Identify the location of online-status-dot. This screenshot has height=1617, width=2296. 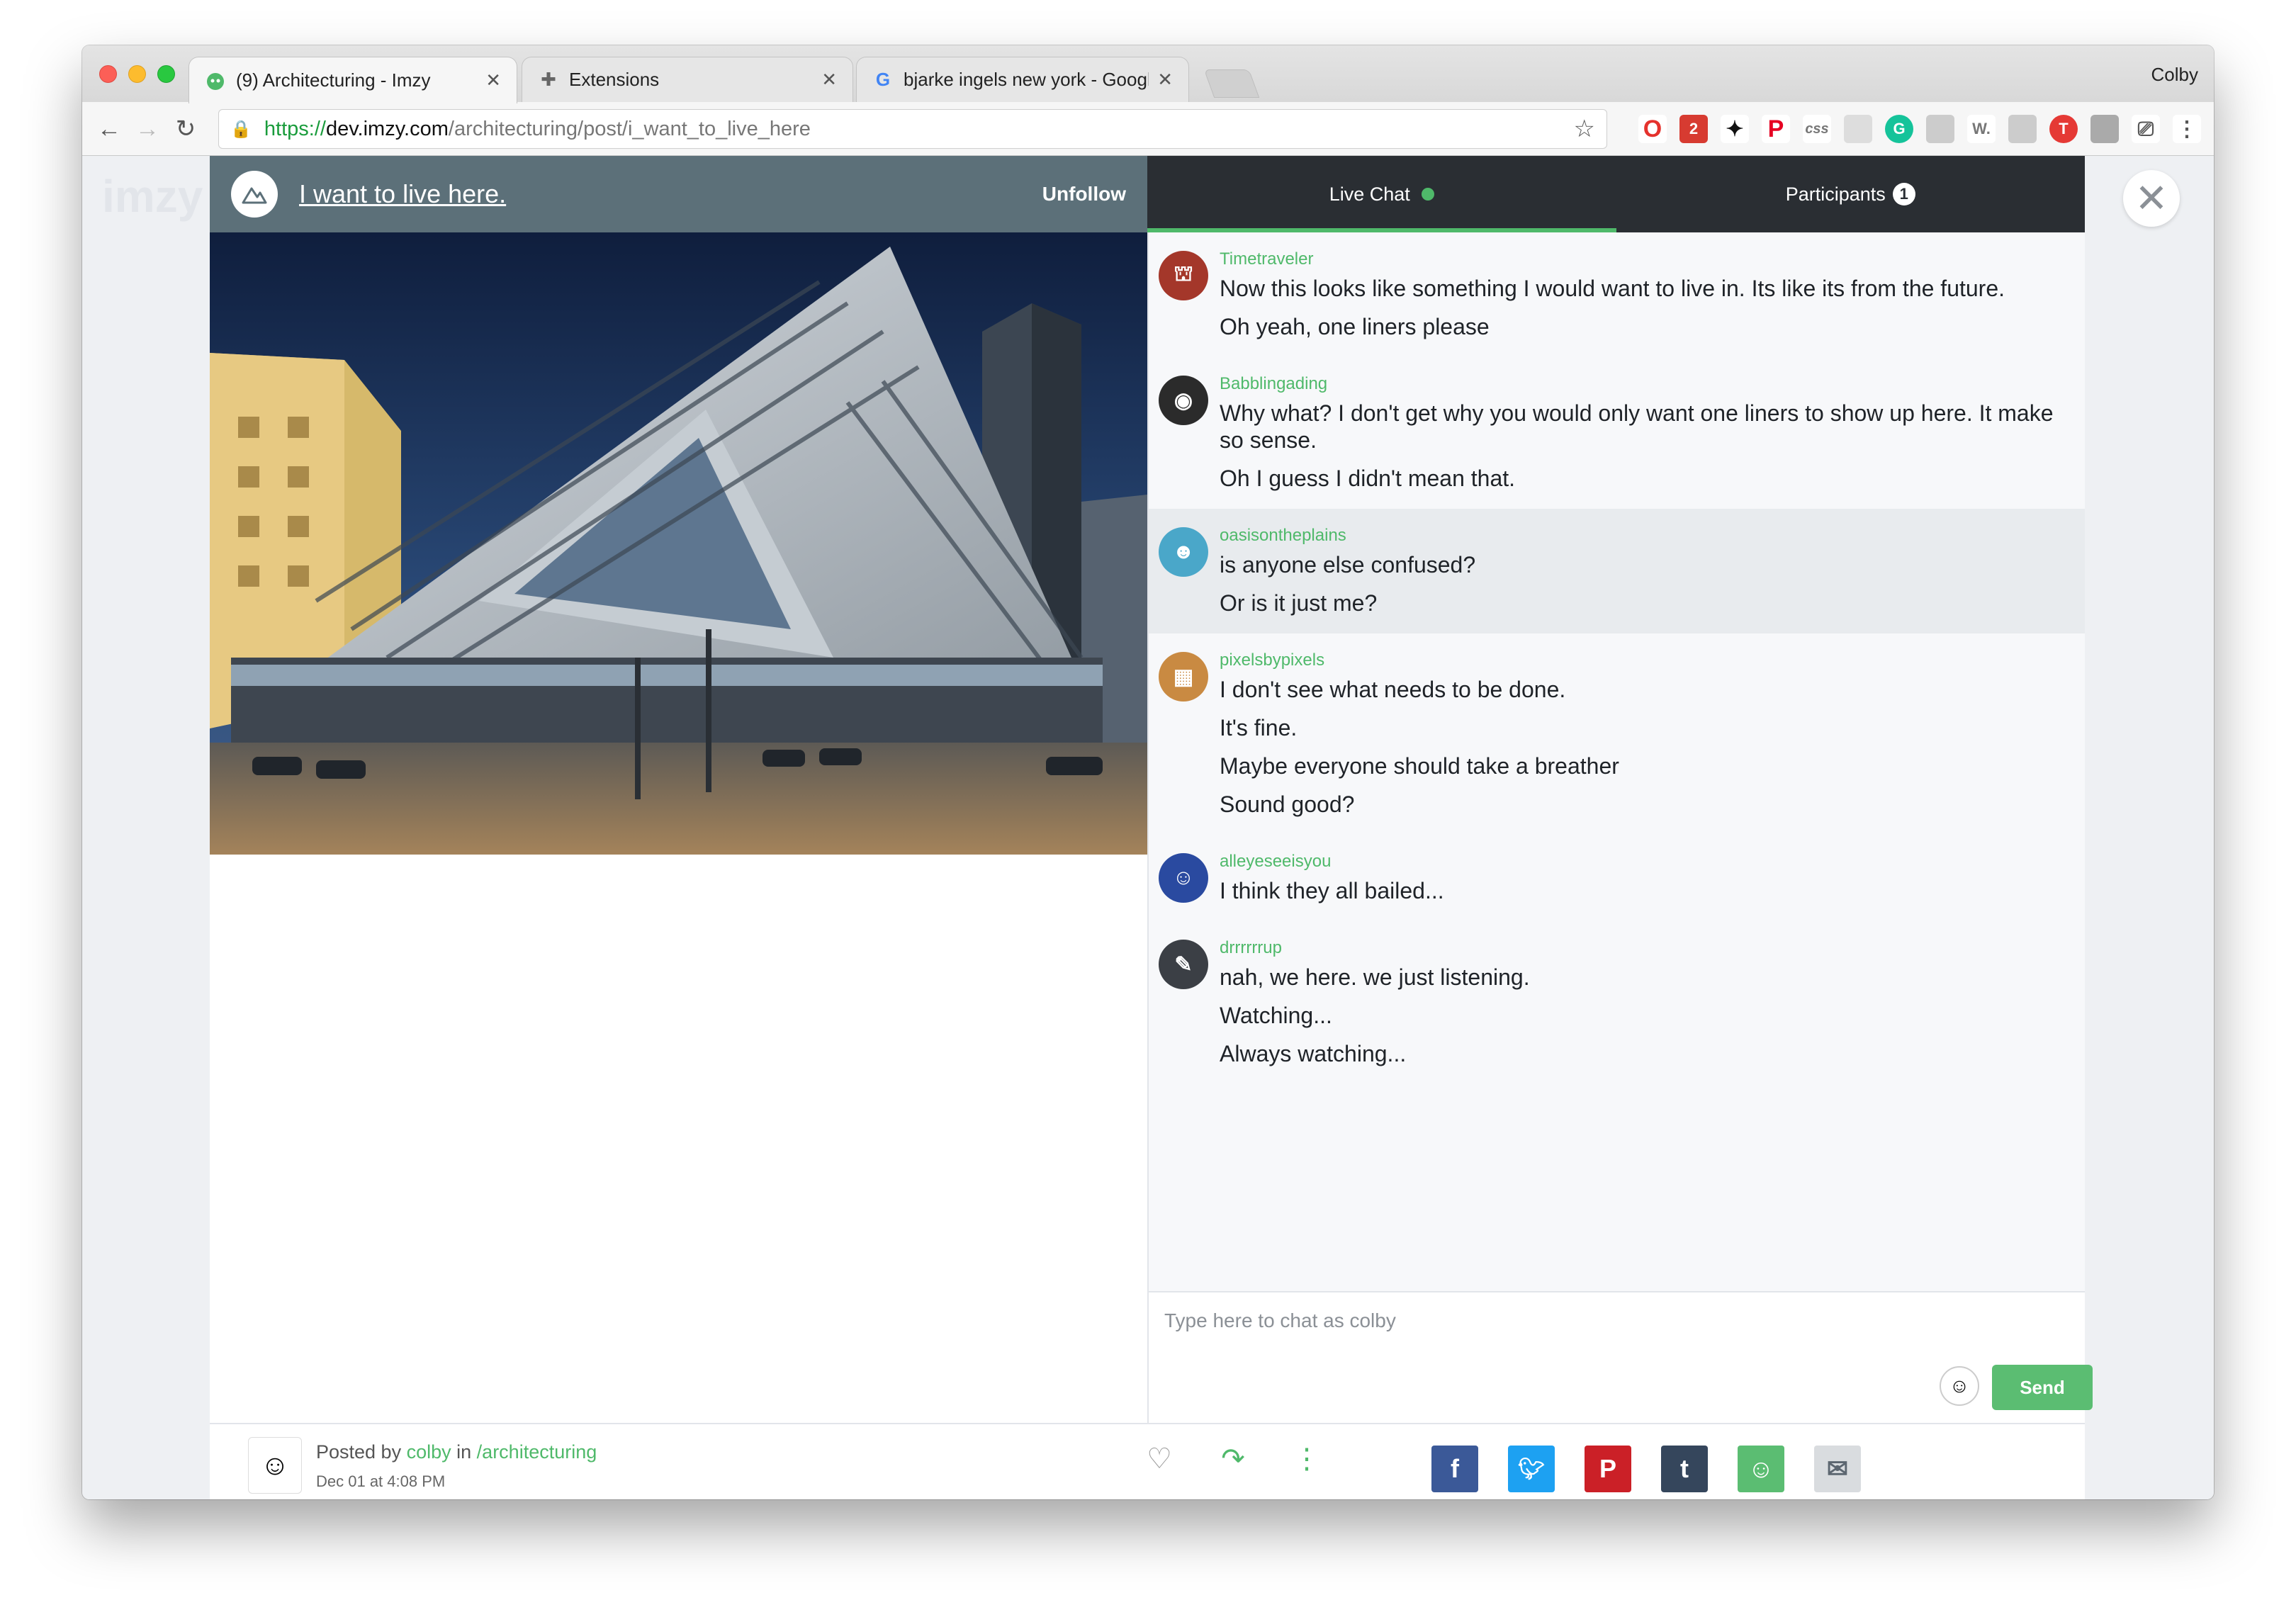
(1427, 195).